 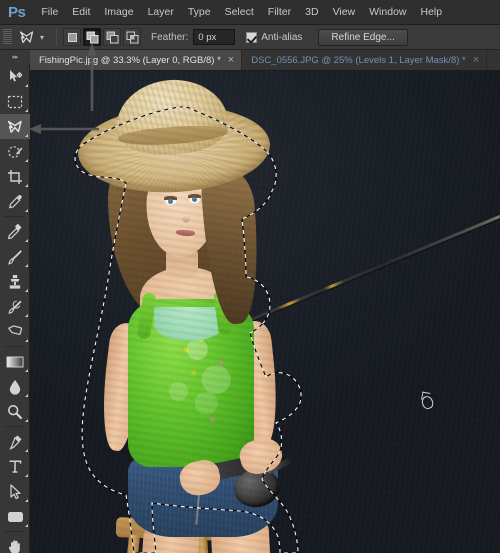 What do you see at coordinates (15, 331) in the screenshot?
I see `eraser-tool` at bounding box center [15, 331].